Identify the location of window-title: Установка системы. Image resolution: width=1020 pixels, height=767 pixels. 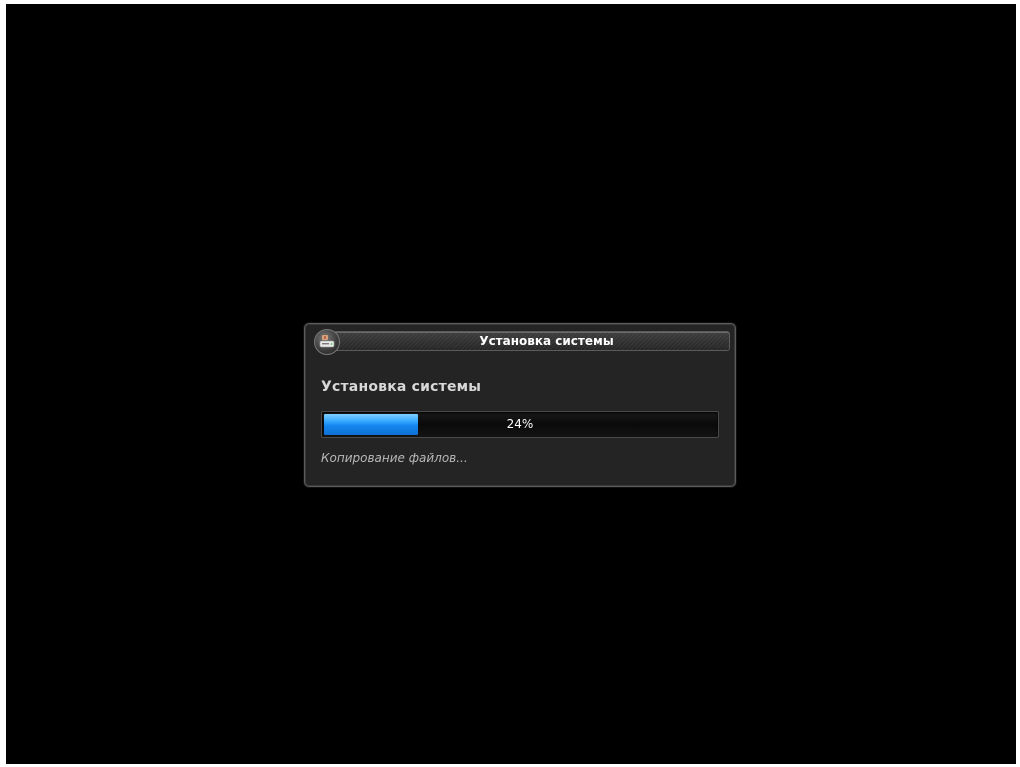
(546, 341).